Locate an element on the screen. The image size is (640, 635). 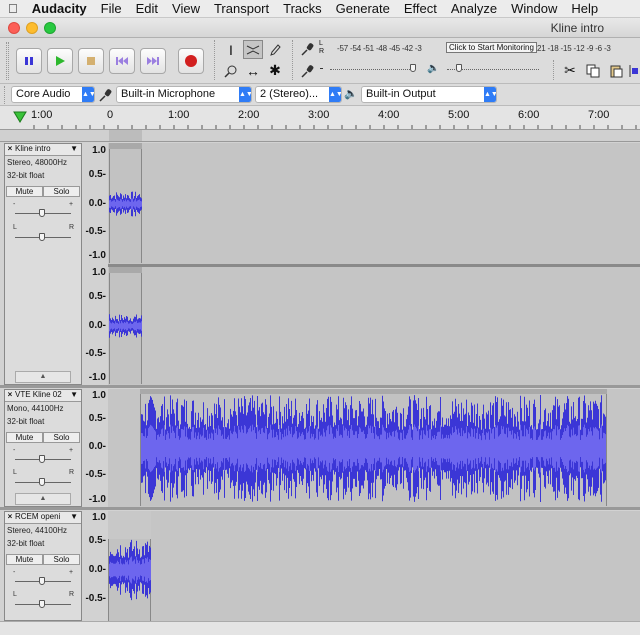
toolbar-grip is located at coordinates (7, 61).